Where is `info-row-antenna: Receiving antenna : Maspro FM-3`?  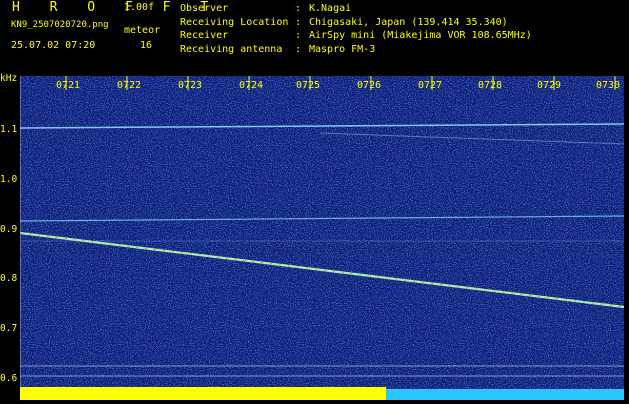
info-row-antenna: Receiving antenna : Maspro FM-3 is located at coordinates (356, 50).